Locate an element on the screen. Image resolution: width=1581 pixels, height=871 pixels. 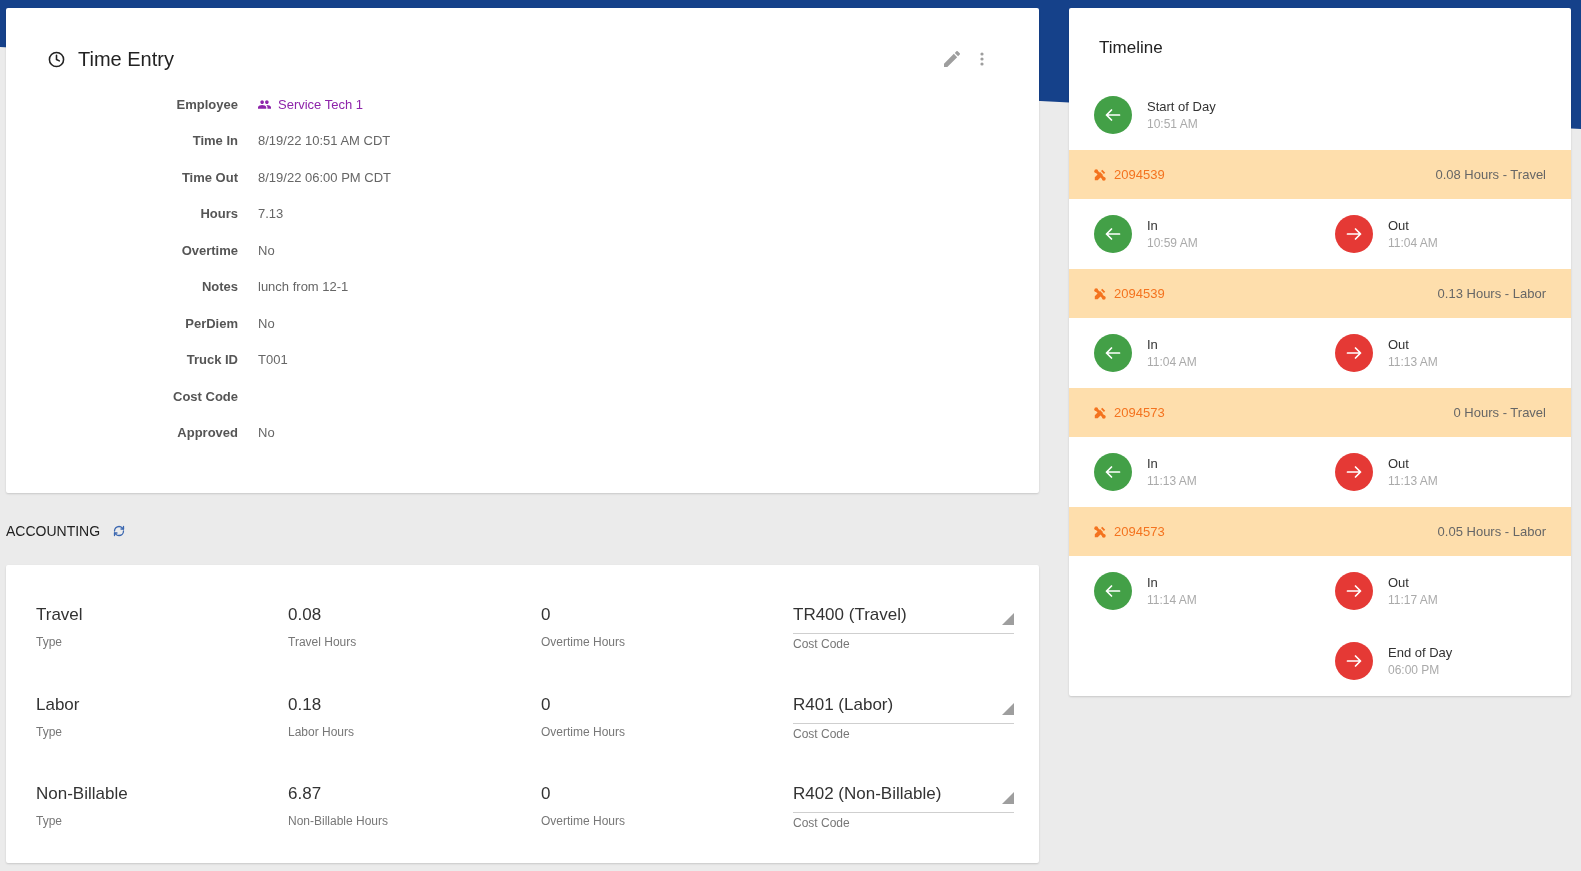
field-value: lunch from 12-1 is located at coordinates (303, 287).